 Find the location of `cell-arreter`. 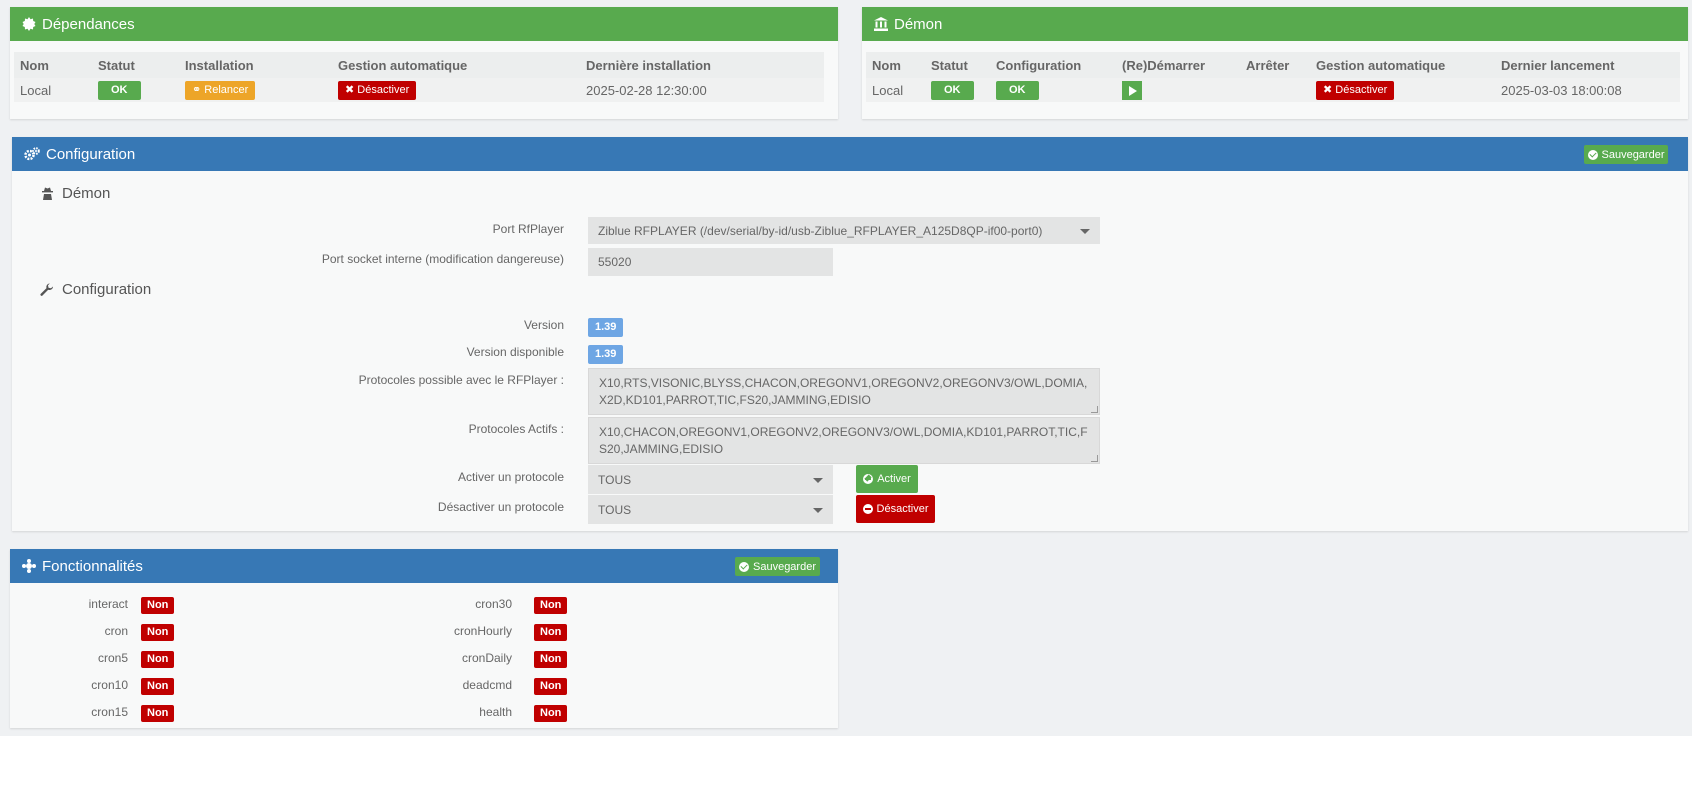

cell-arreter is located at coordinates (1275, 90).